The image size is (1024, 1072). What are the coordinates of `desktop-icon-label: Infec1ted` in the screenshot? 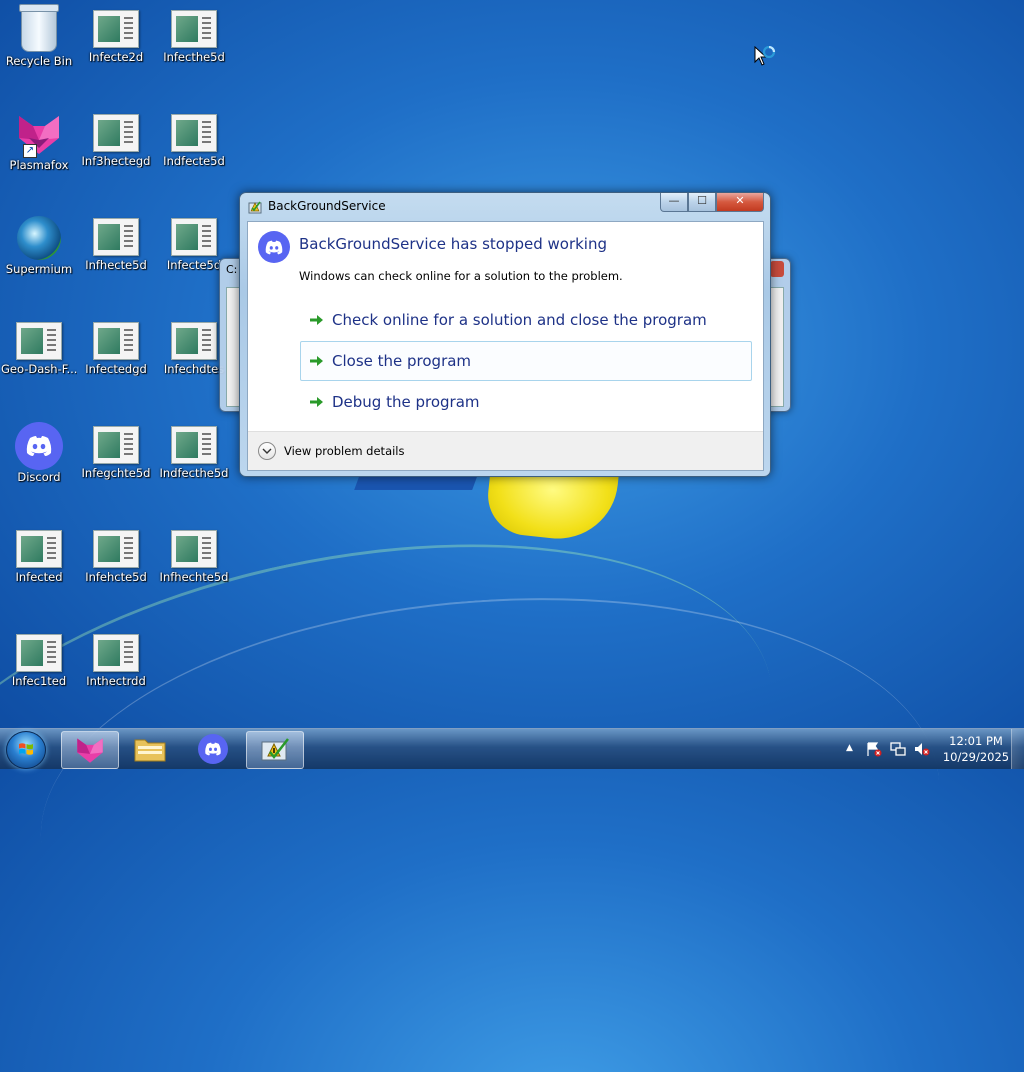 It's located at (39, 681).